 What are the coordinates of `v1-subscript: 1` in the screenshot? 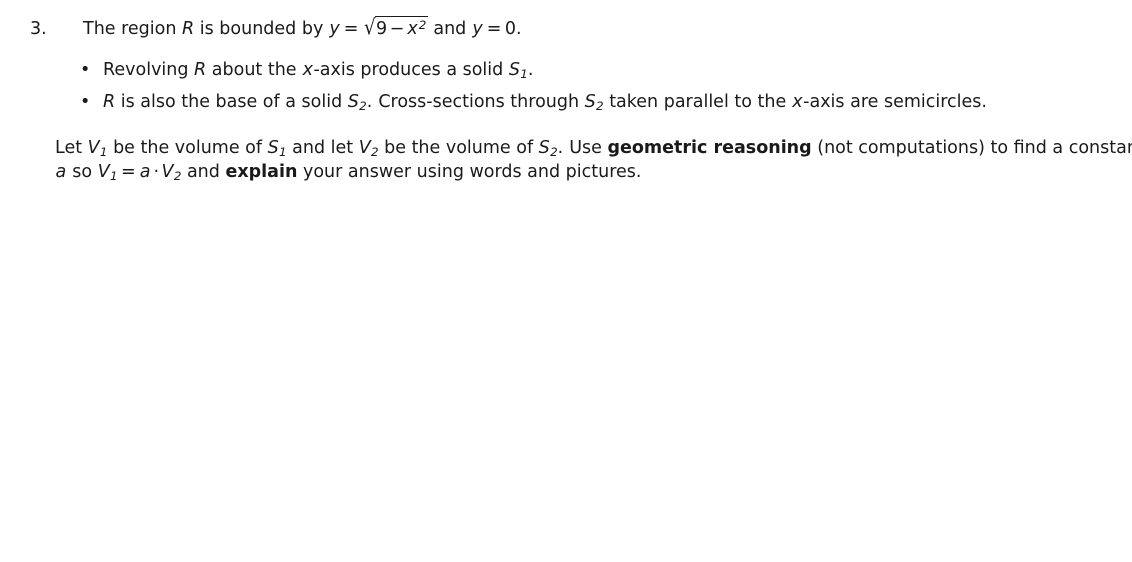 It's located at (103, 152).